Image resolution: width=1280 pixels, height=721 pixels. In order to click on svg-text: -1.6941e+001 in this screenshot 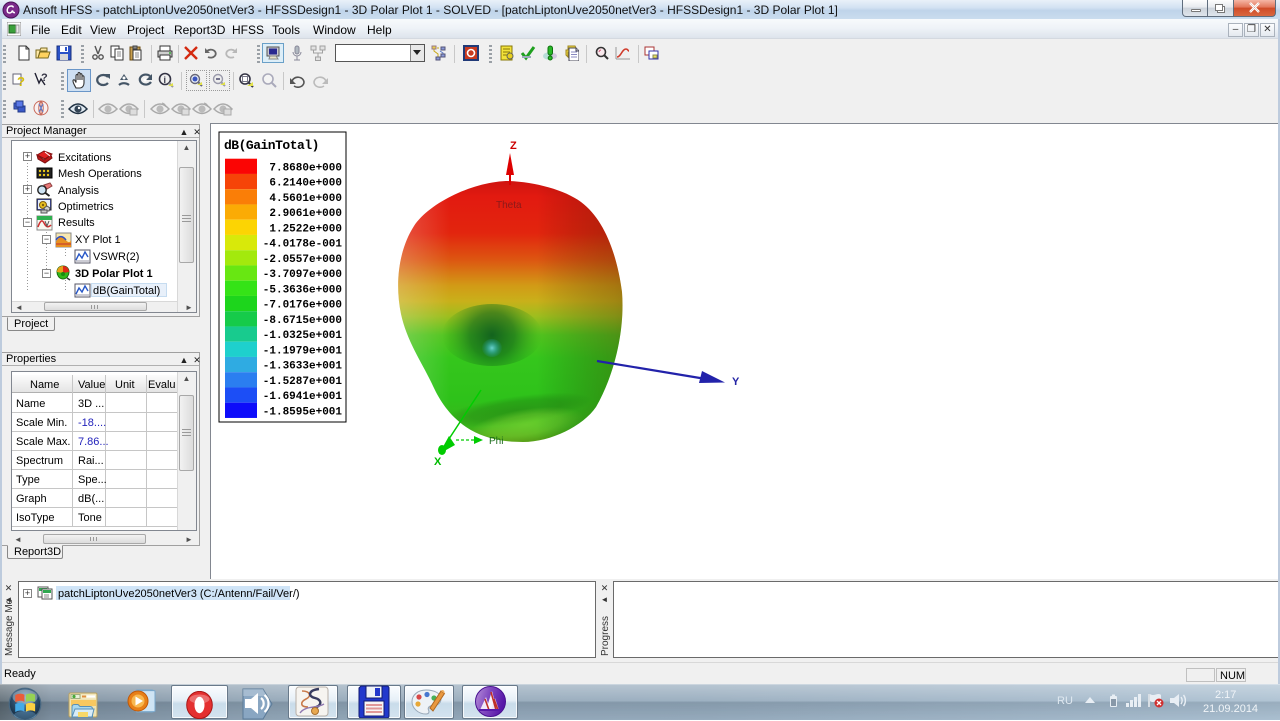, I will do `click(303, 397)`.